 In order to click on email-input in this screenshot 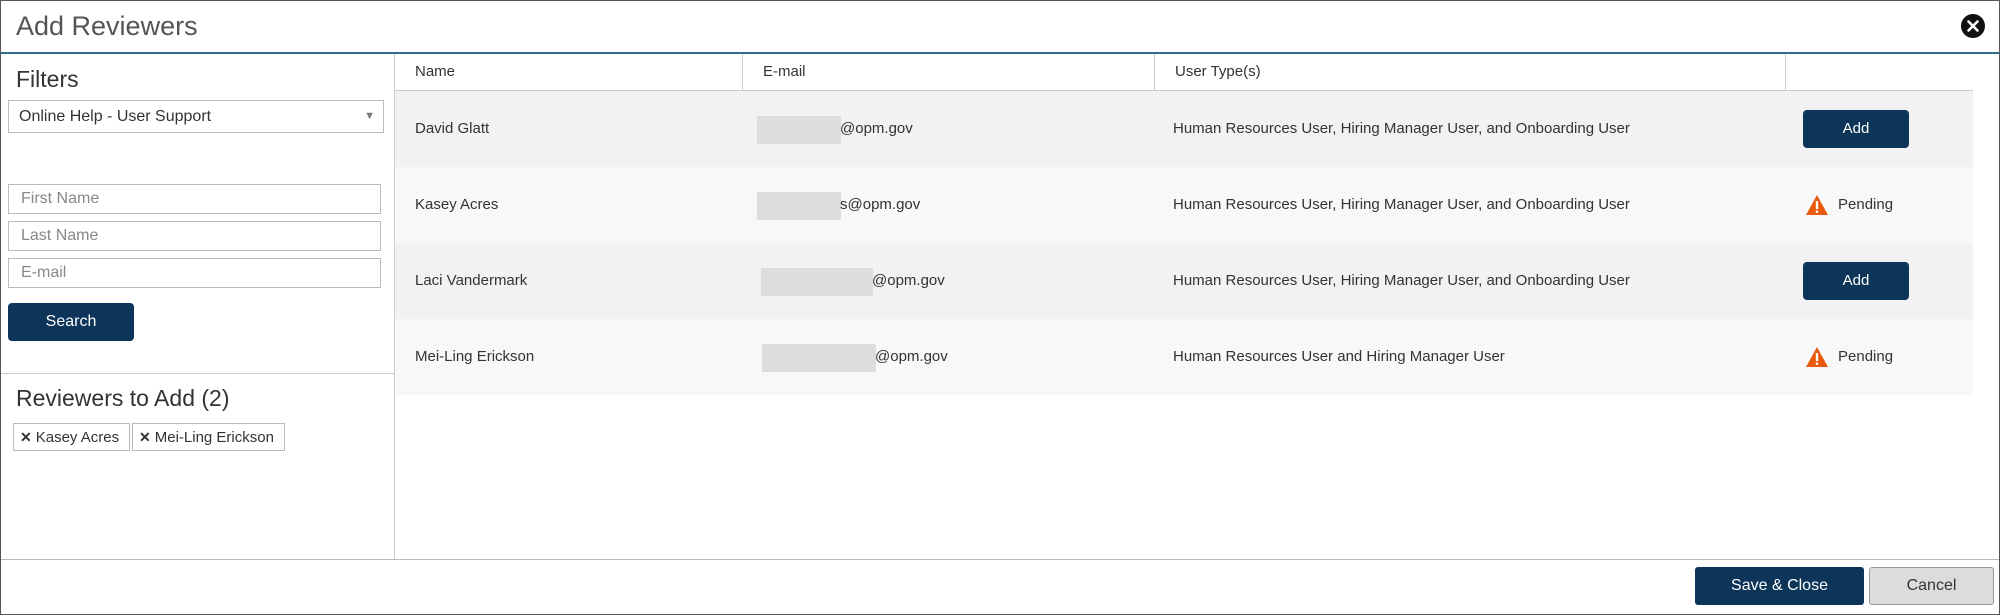, I will do `click(194, 273)`.